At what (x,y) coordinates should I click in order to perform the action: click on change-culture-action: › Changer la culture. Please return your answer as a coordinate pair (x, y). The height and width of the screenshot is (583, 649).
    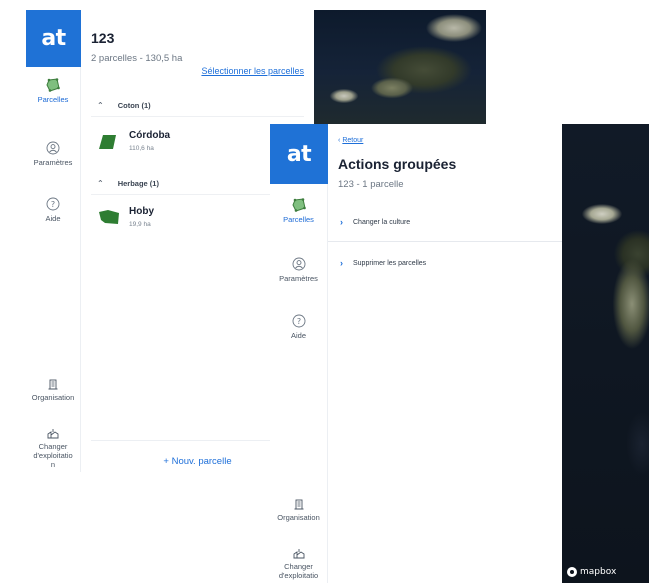
    Looking at the image, I should click on (445, 222).